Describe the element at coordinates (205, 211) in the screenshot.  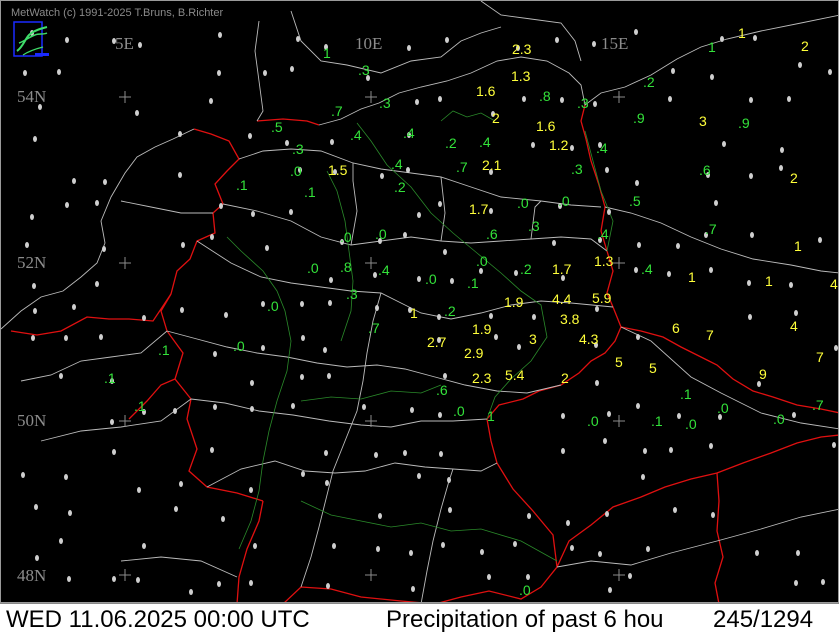
I see `border-netherlands-germany` at that location.